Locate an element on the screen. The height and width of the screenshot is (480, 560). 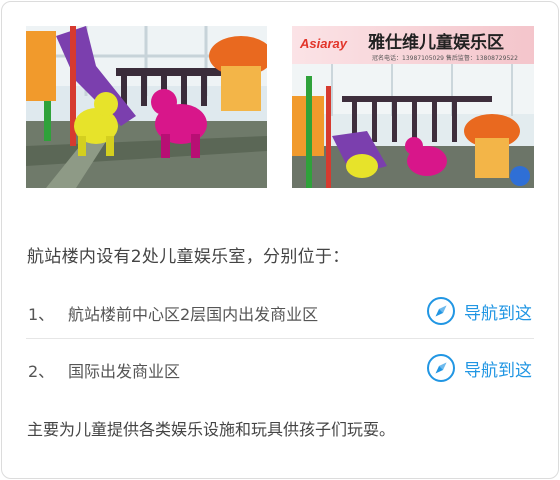
sign-contact: 冠名电话：13987105029 售后监督：13808729522 is located at coordinates (445, 58).